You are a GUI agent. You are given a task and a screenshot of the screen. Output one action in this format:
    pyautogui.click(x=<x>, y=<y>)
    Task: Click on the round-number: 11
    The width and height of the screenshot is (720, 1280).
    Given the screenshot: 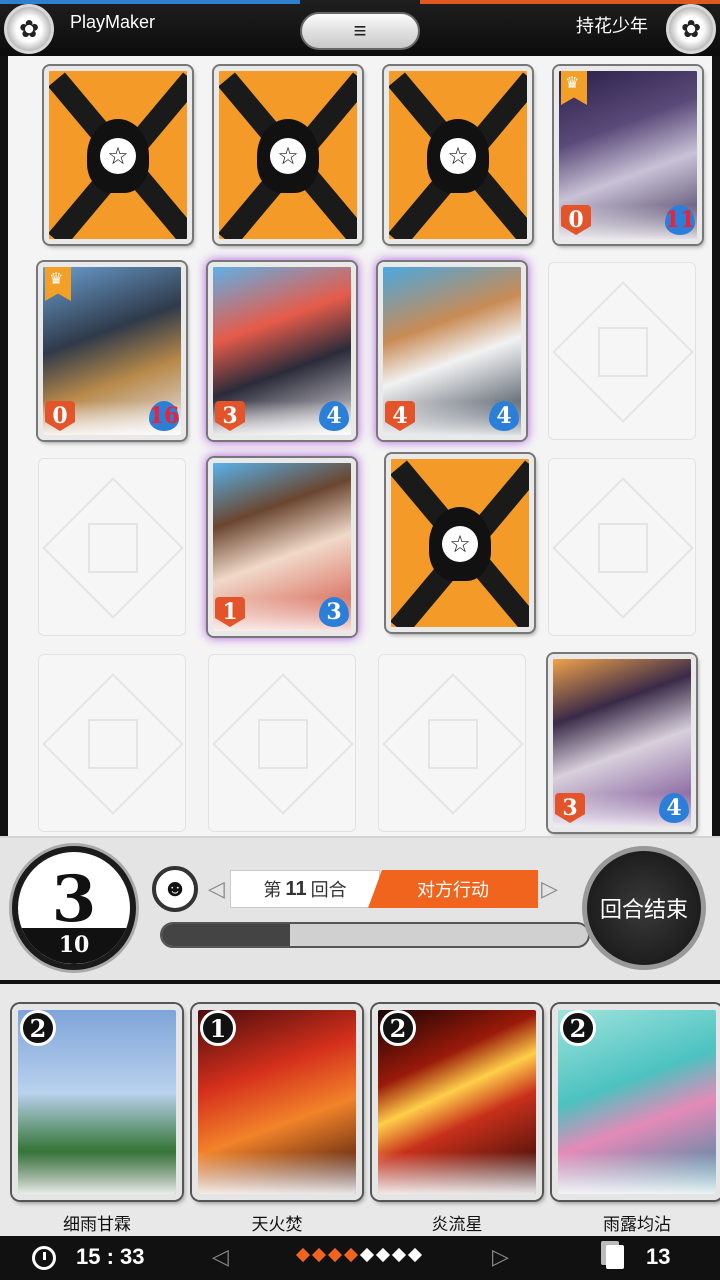 What is the action you would take?
    pyautogui.click(x=296, y=888)
    